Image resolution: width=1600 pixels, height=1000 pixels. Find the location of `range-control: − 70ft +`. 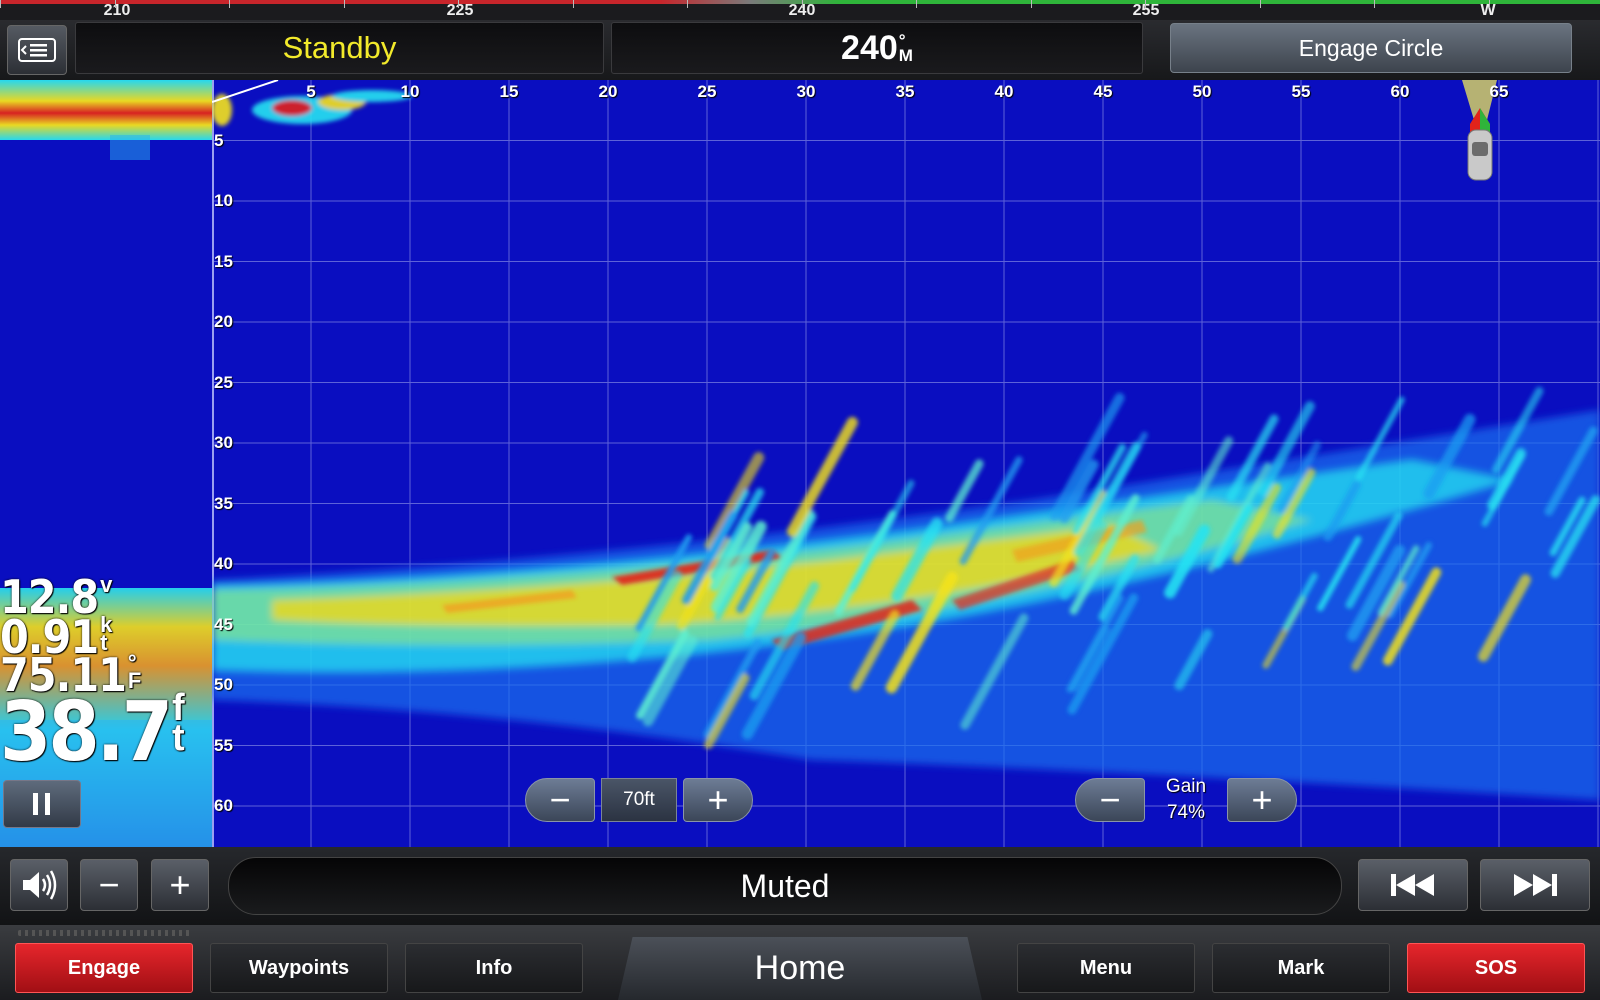

range-control: − 70ft + is located at coordinates (639, 800).